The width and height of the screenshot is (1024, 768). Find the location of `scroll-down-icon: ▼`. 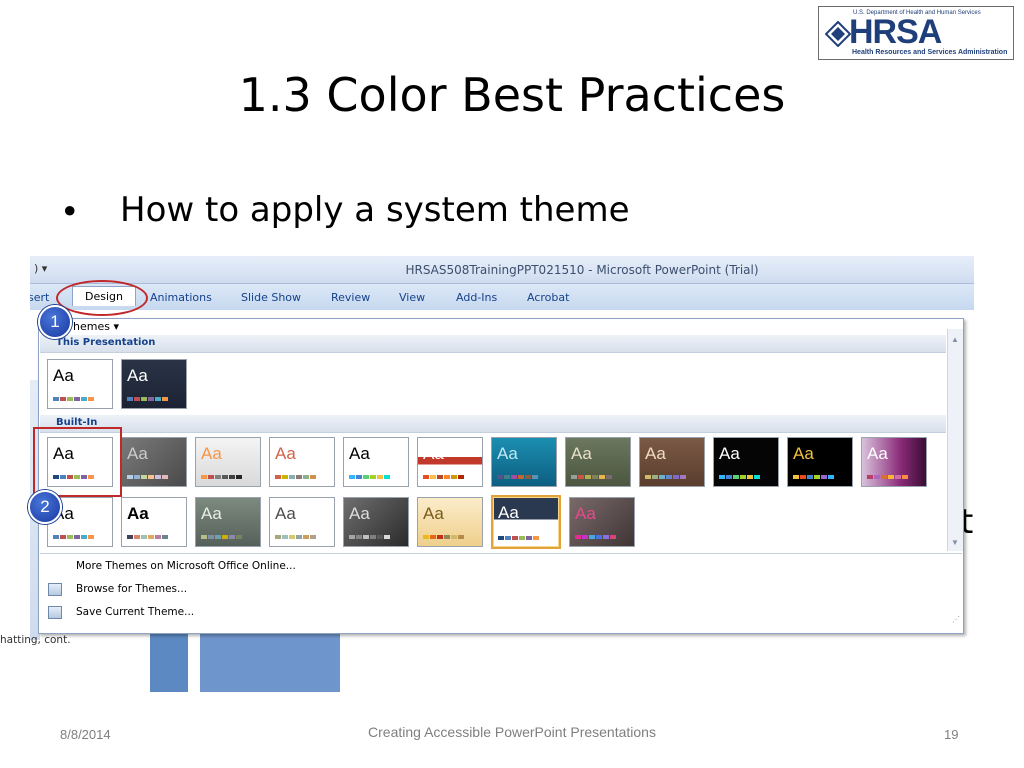

scroll-down-icon: ▼ is located at coordinates (955, 542).